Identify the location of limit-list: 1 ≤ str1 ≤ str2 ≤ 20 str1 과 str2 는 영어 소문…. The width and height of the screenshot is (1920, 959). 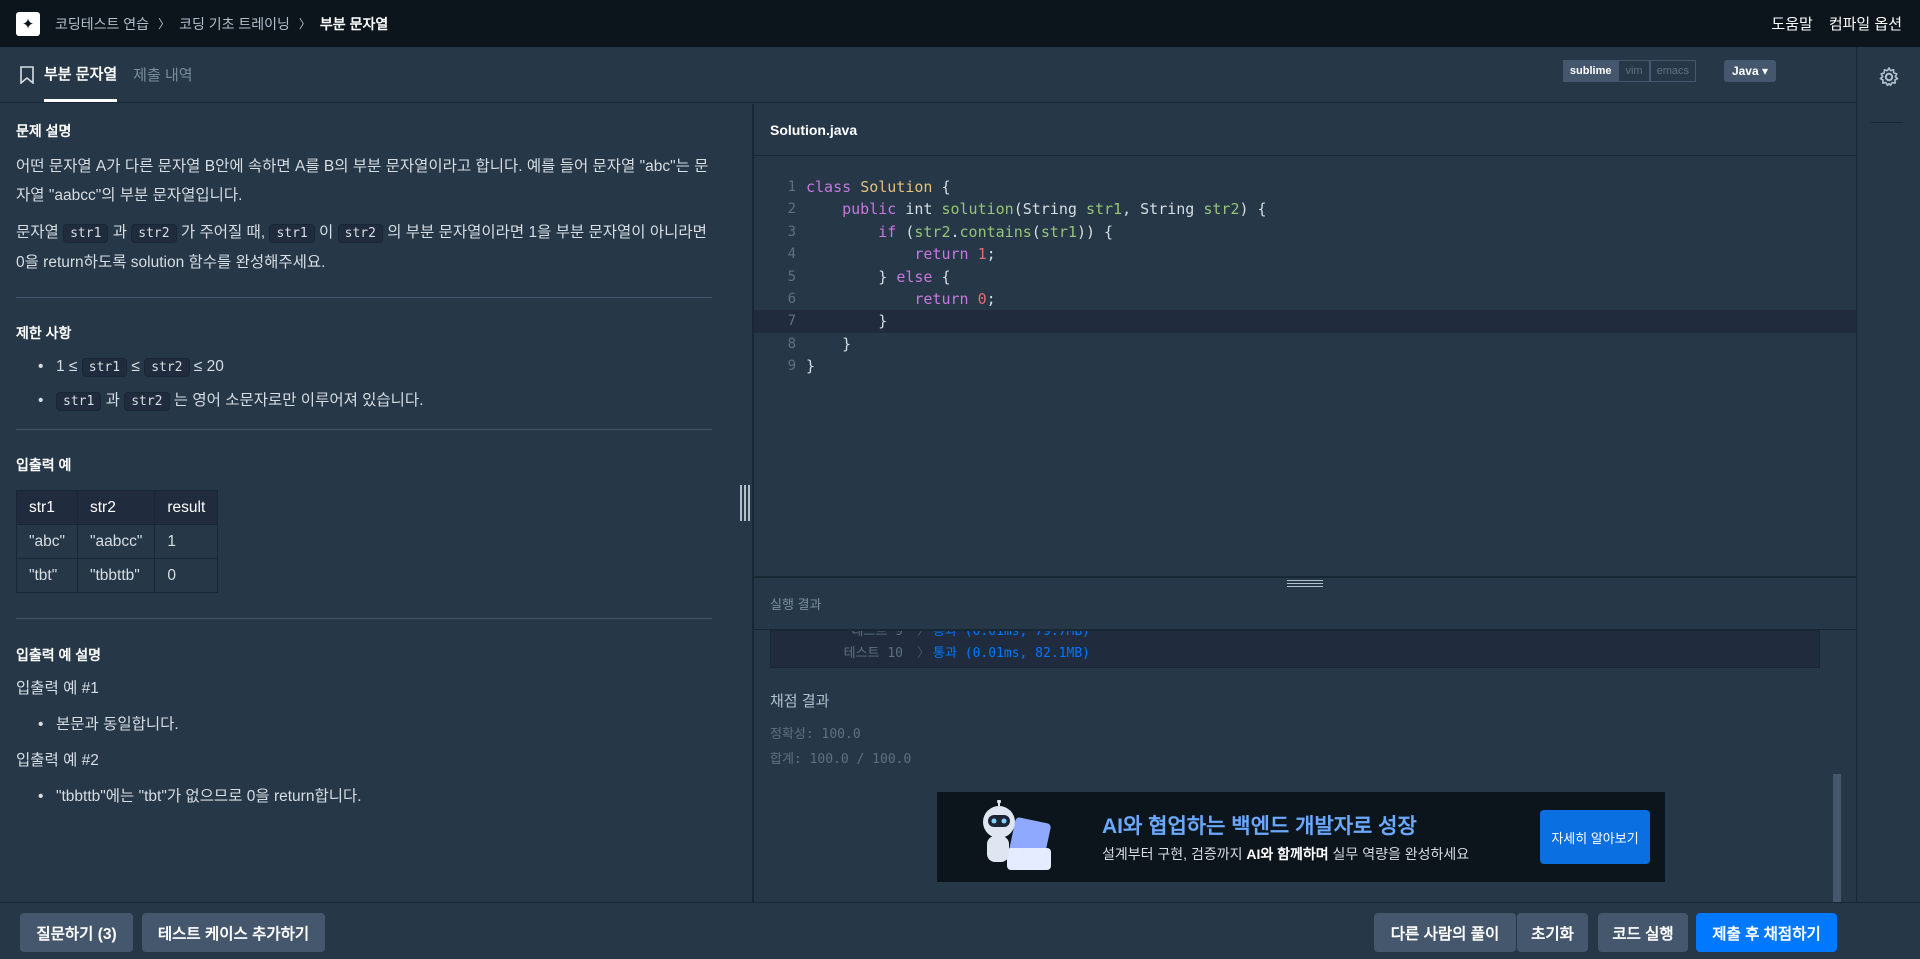
(364, 384).